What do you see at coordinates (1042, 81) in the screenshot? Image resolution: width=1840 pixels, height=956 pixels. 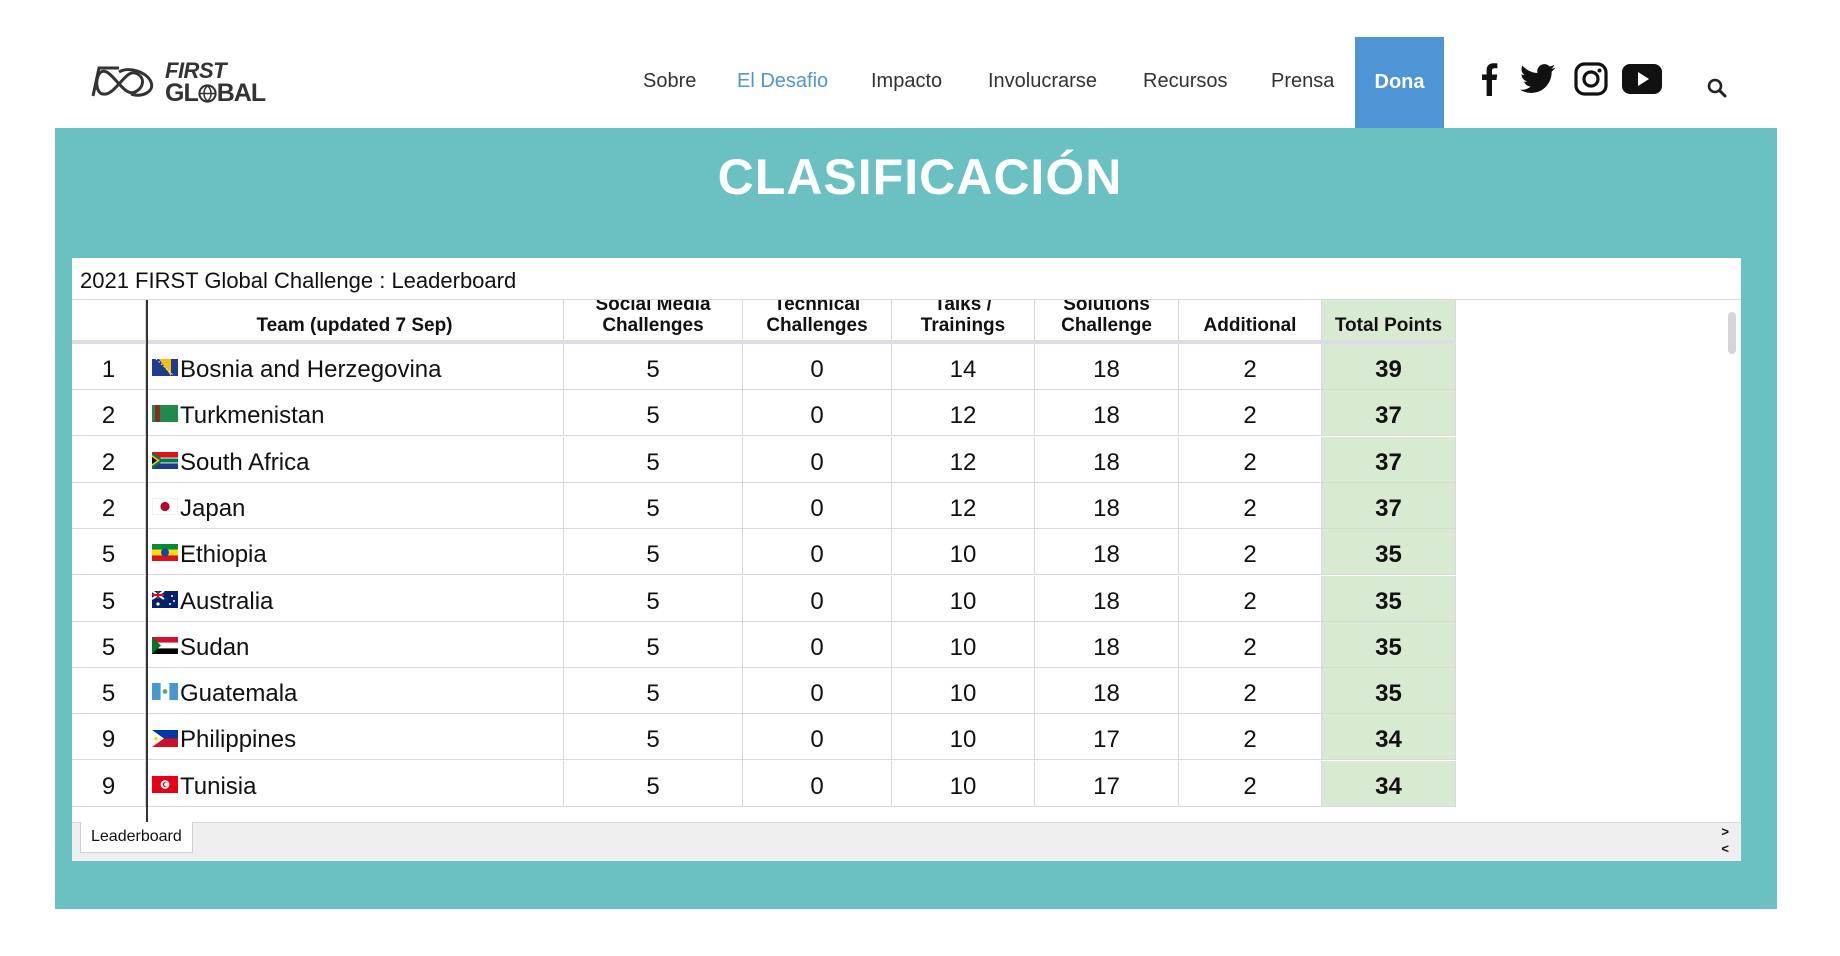 I see `nav-item-involucrarse: Involucrarse` at bounding box center [1042, 81].